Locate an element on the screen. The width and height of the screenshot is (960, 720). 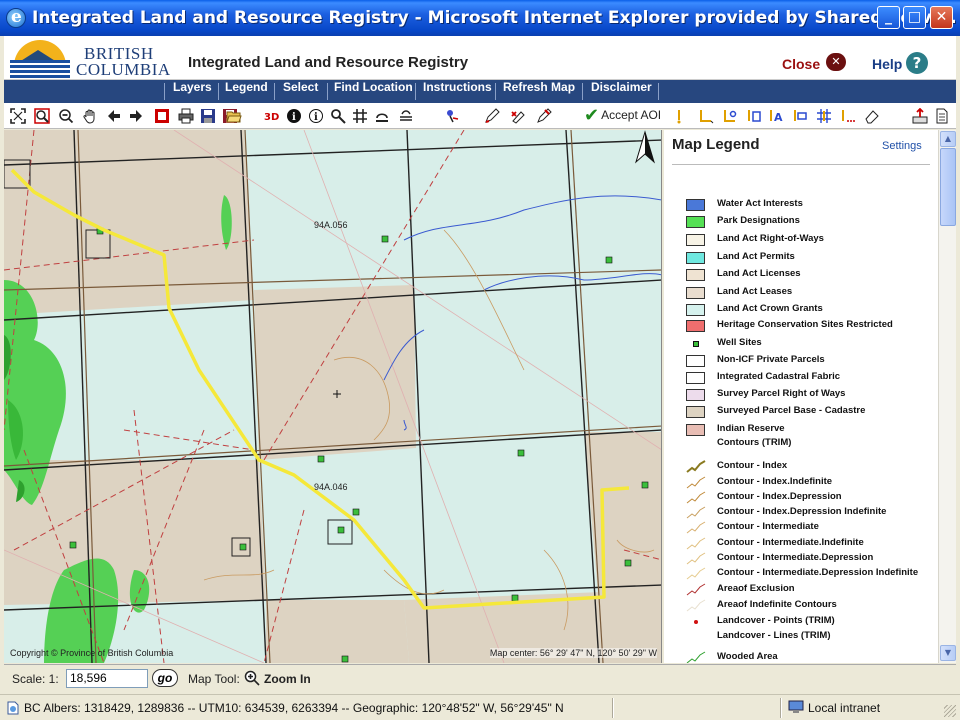
minimize-button: _ is located at coordinates (888, 17).